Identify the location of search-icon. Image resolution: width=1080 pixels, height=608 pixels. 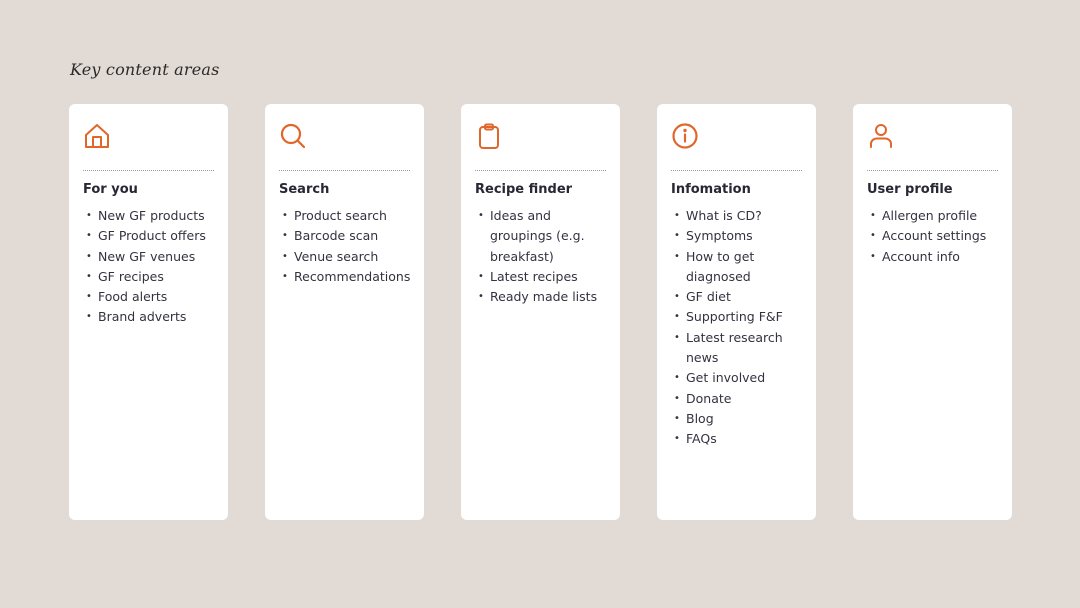
(293, 136).